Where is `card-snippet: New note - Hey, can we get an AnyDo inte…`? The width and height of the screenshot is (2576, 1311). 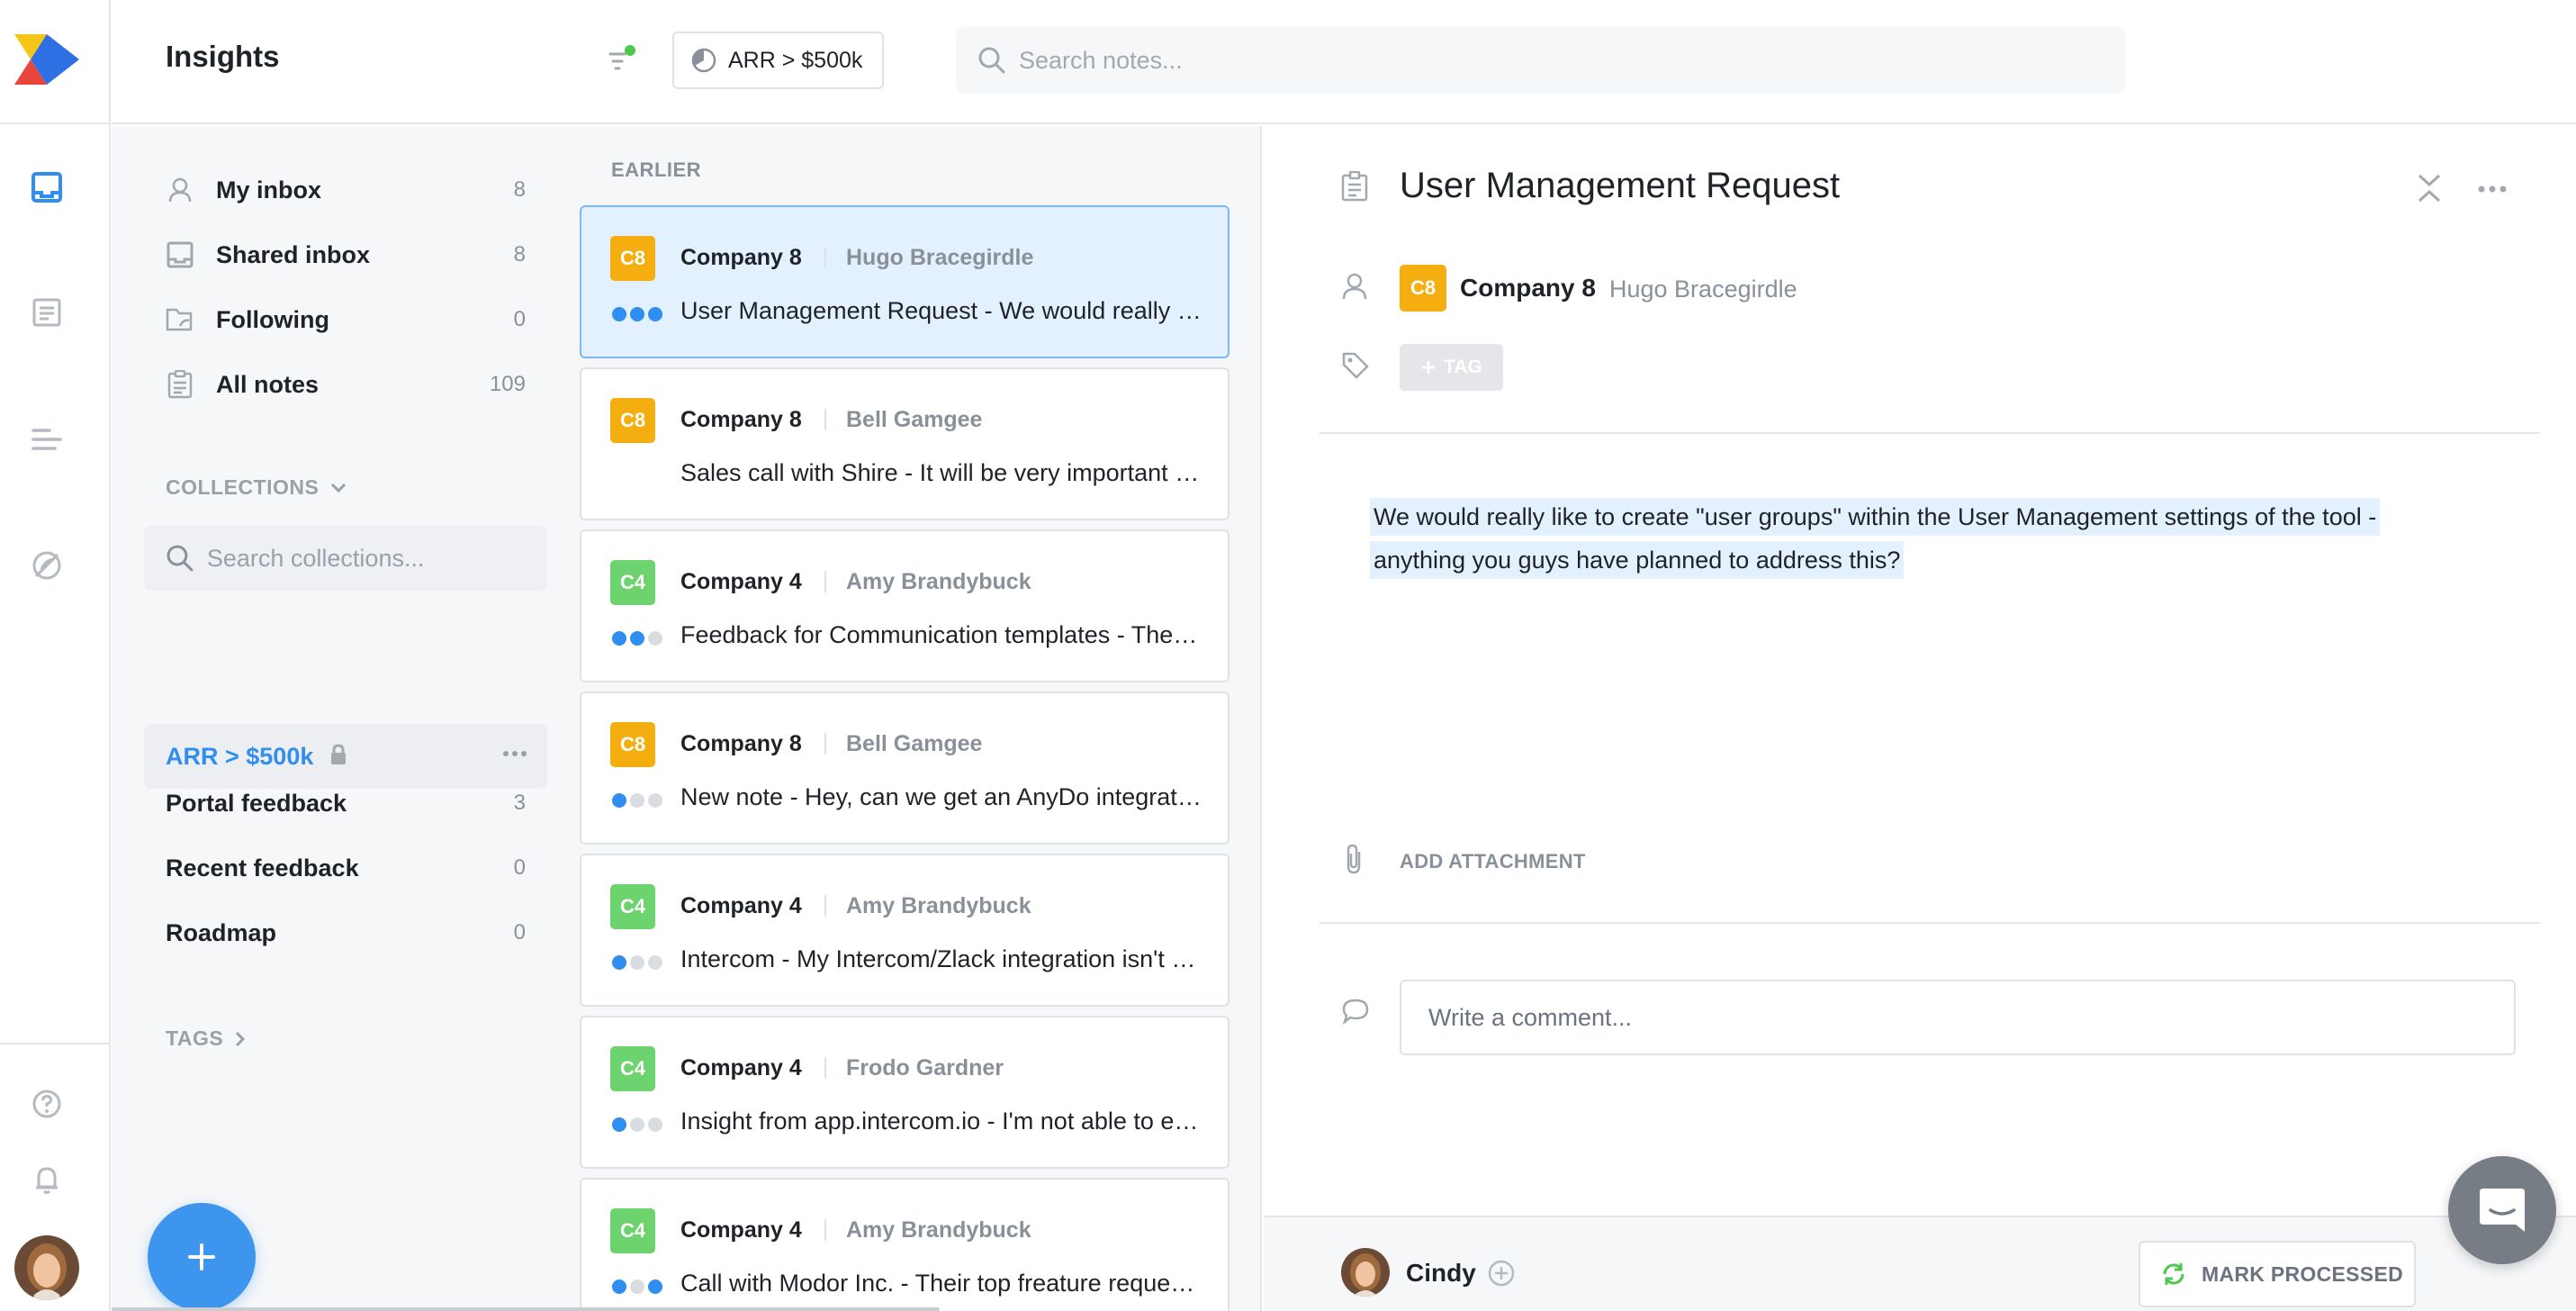 card-snippet: New note - Hey, can we get an AnyDo inte… is located at coordinates (941, 796).